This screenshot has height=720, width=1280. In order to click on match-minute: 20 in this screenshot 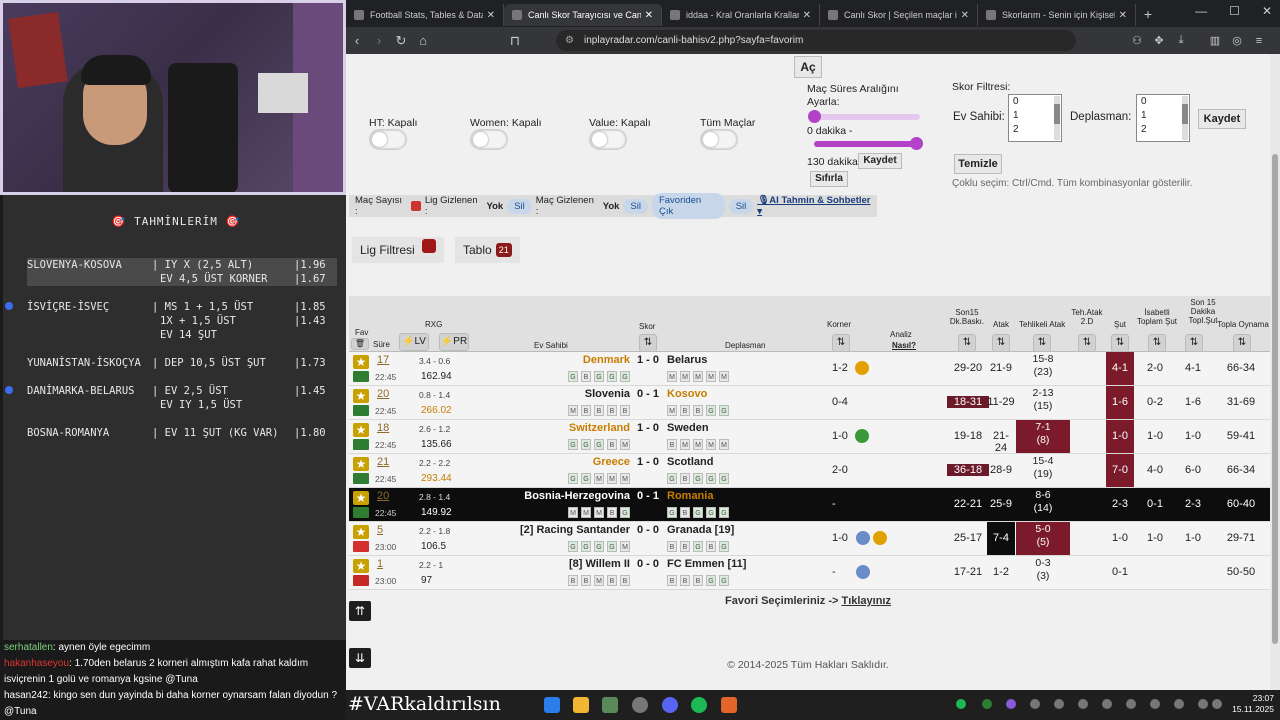, I will do `click(383, 394)`.